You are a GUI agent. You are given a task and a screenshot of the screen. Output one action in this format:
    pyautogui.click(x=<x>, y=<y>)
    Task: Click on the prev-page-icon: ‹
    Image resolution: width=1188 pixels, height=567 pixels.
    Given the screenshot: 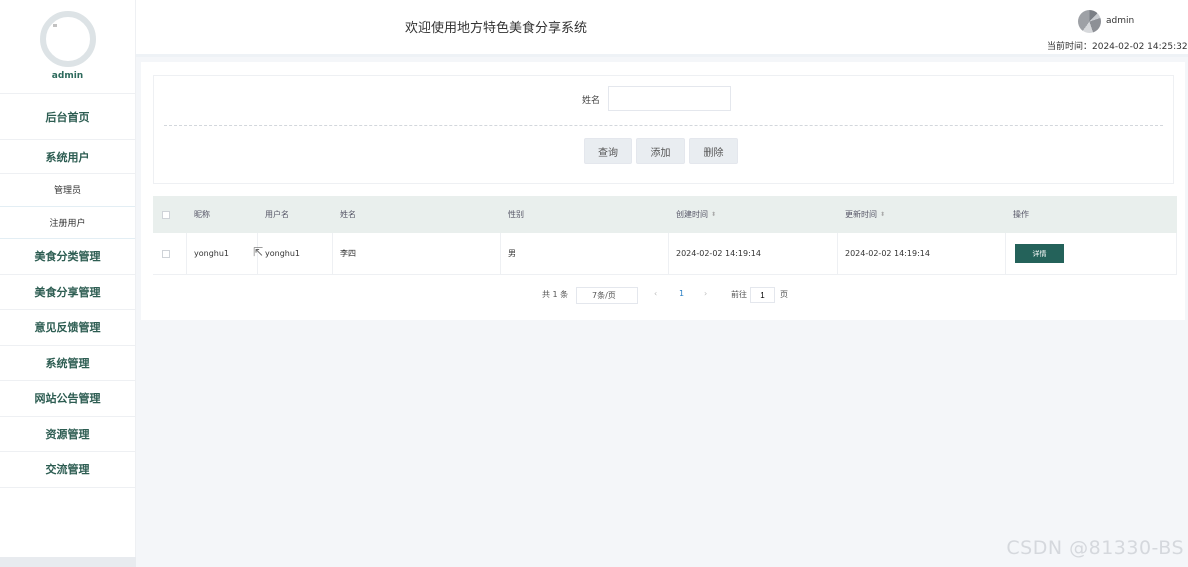 What is the action you would take?
    pyautogui.click(x=655, y=293)
    